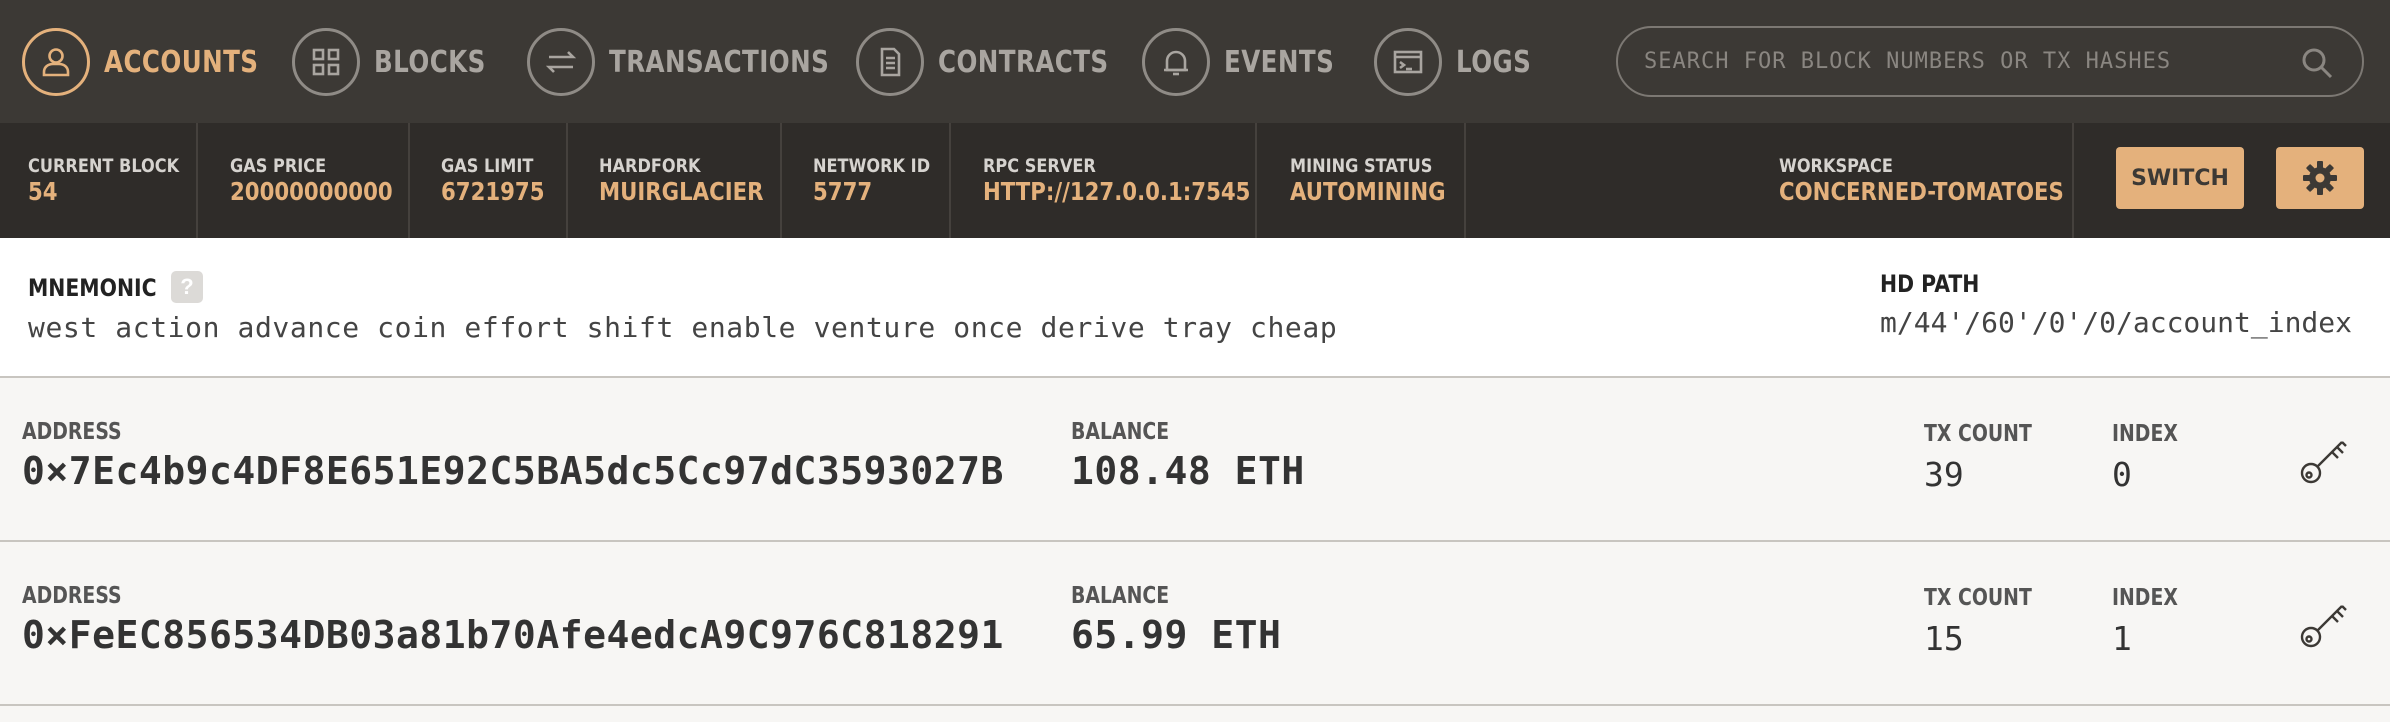 The width and height of the screenshot is (2390, 722). I want to click on switch-workspace-button: SWITCH, so click(2180, 178).